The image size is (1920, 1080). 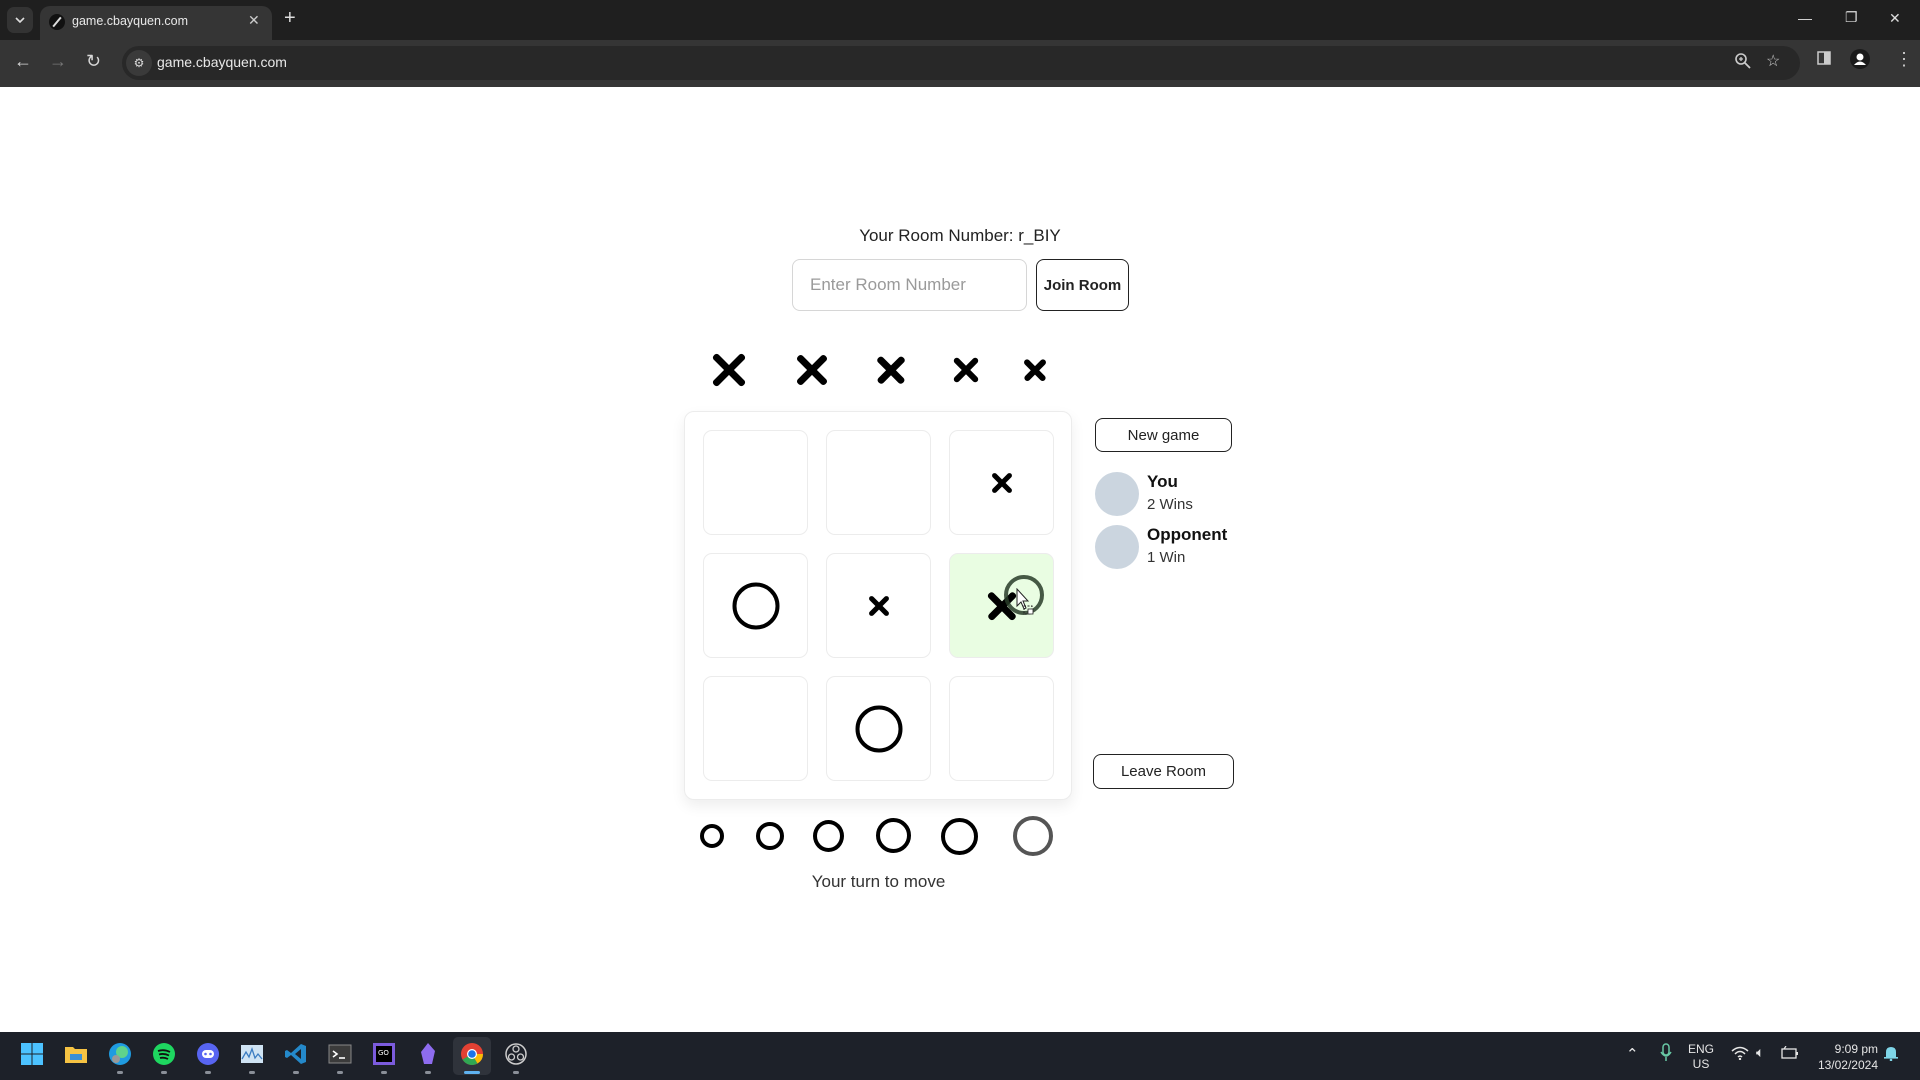 I want to click on board-cell-r2-c1, so click(x=878, y=728).